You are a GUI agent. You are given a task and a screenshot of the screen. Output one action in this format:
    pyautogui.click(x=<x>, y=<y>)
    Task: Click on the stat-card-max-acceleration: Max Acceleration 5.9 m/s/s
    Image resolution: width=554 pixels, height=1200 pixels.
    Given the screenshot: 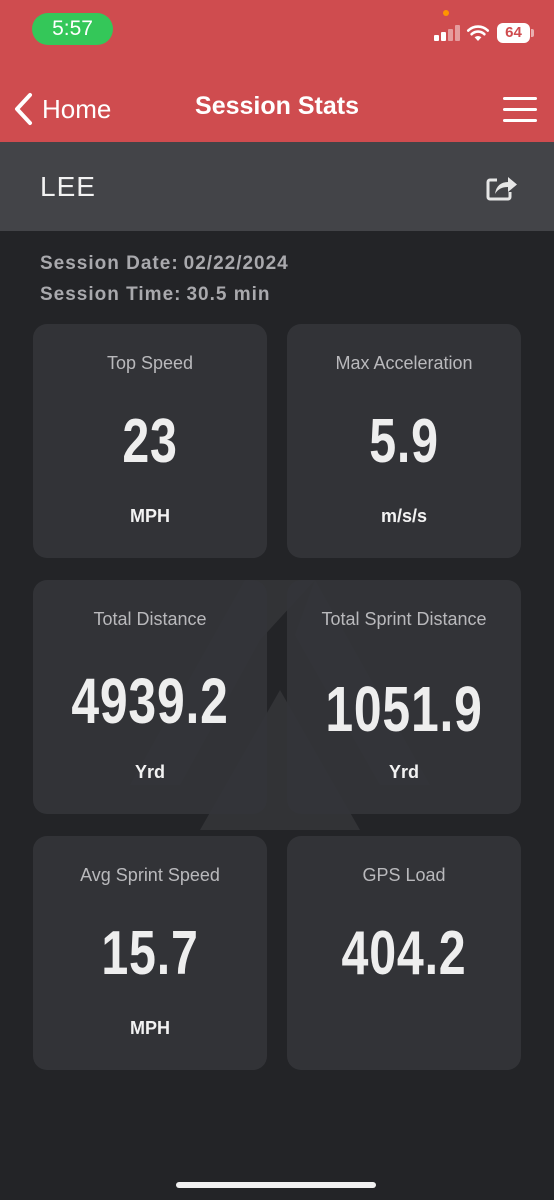 What is the action you would take?
    pyautogui.click(x=404, y=441)
    